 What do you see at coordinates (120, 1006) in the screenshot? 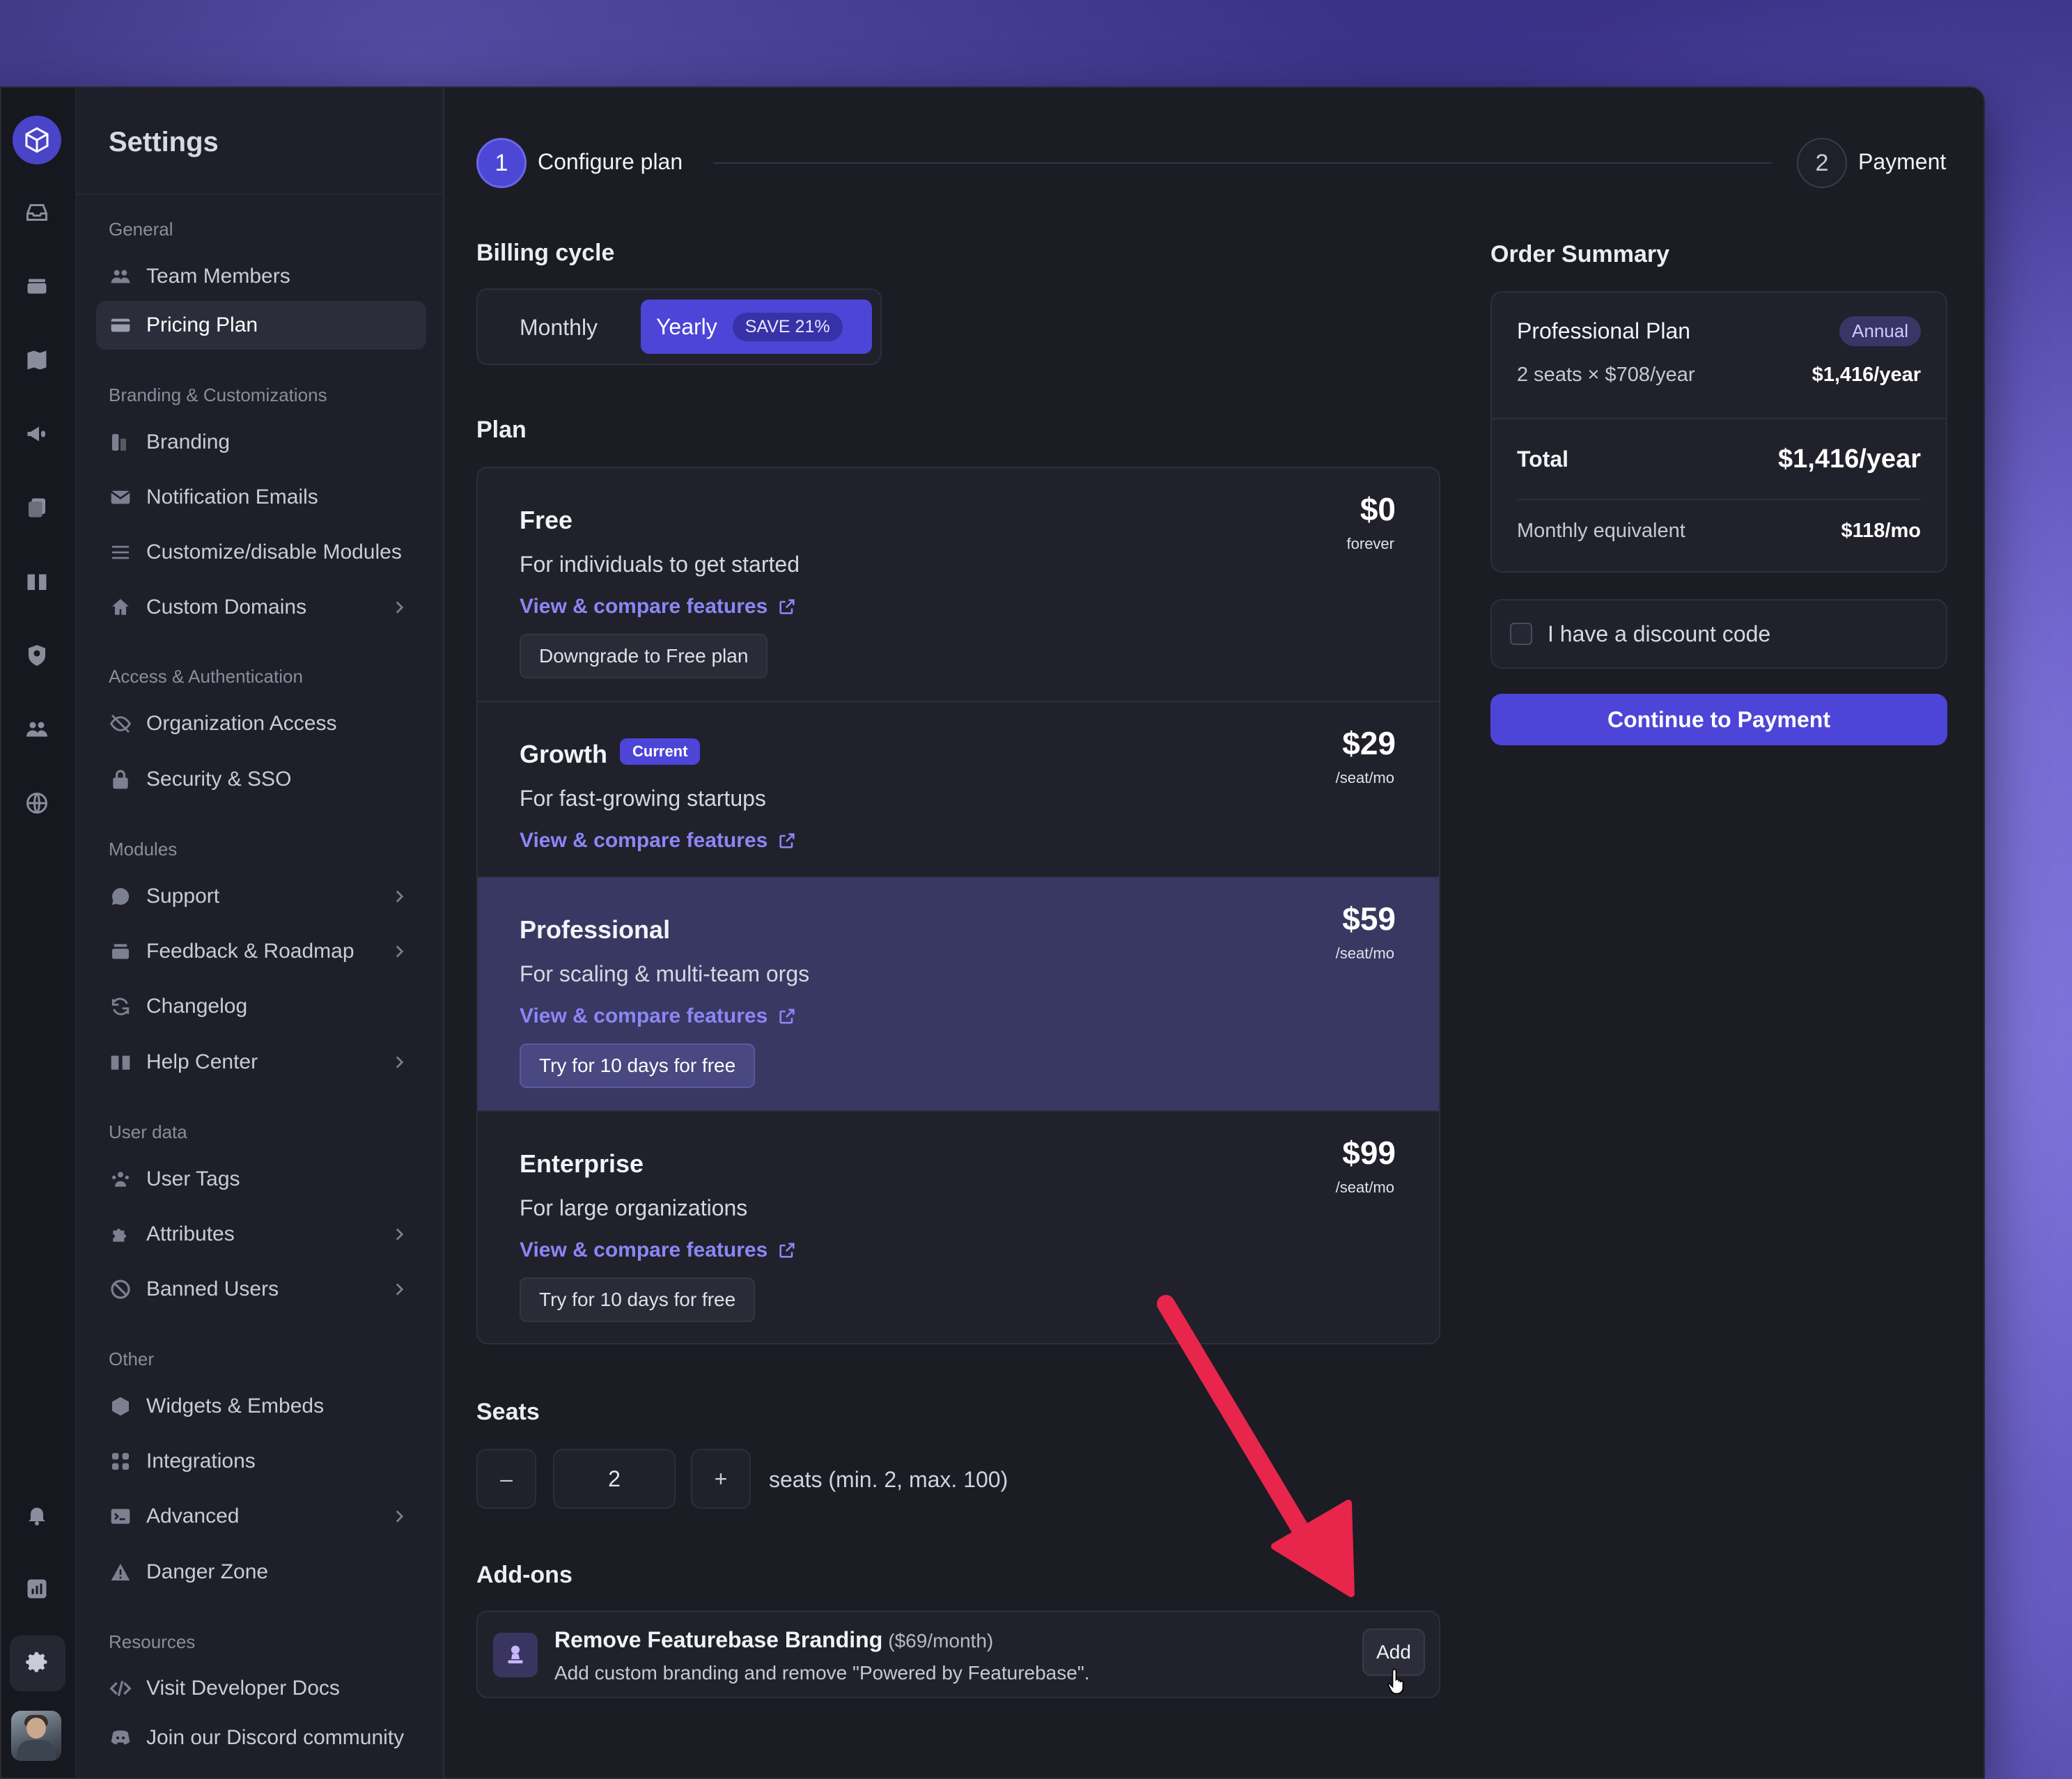
I see `refresh-icon` at bounding box center [120, 1006].